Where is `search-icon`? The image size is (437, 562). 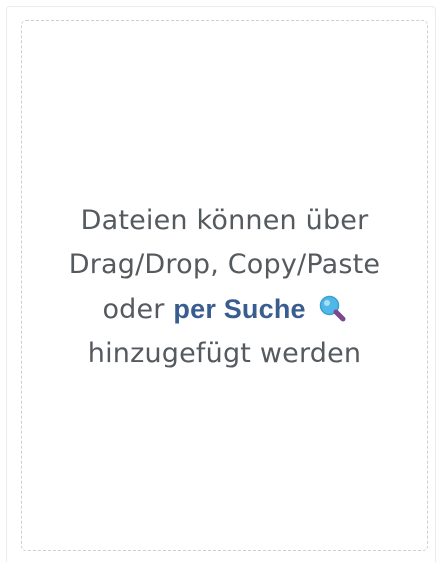
search-icon is located at coordinates (332, 308).